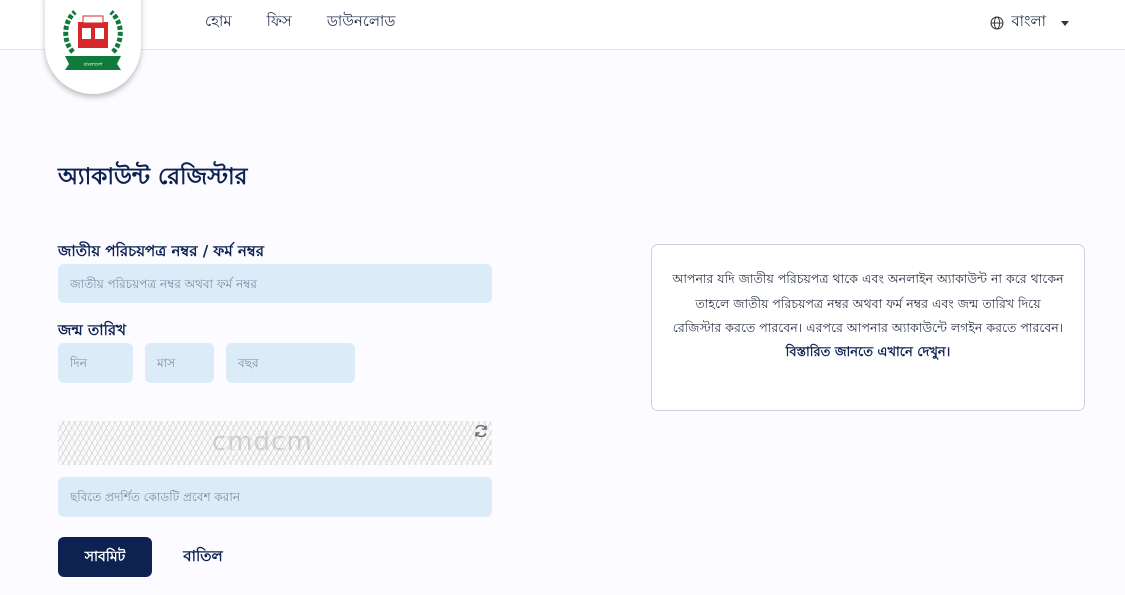 Image resolution: width=1125 pixels, height=595 pixels. Describe the element at coordinates (218, 22) in the screenshot. I see `nav-home: হোম` at that location.